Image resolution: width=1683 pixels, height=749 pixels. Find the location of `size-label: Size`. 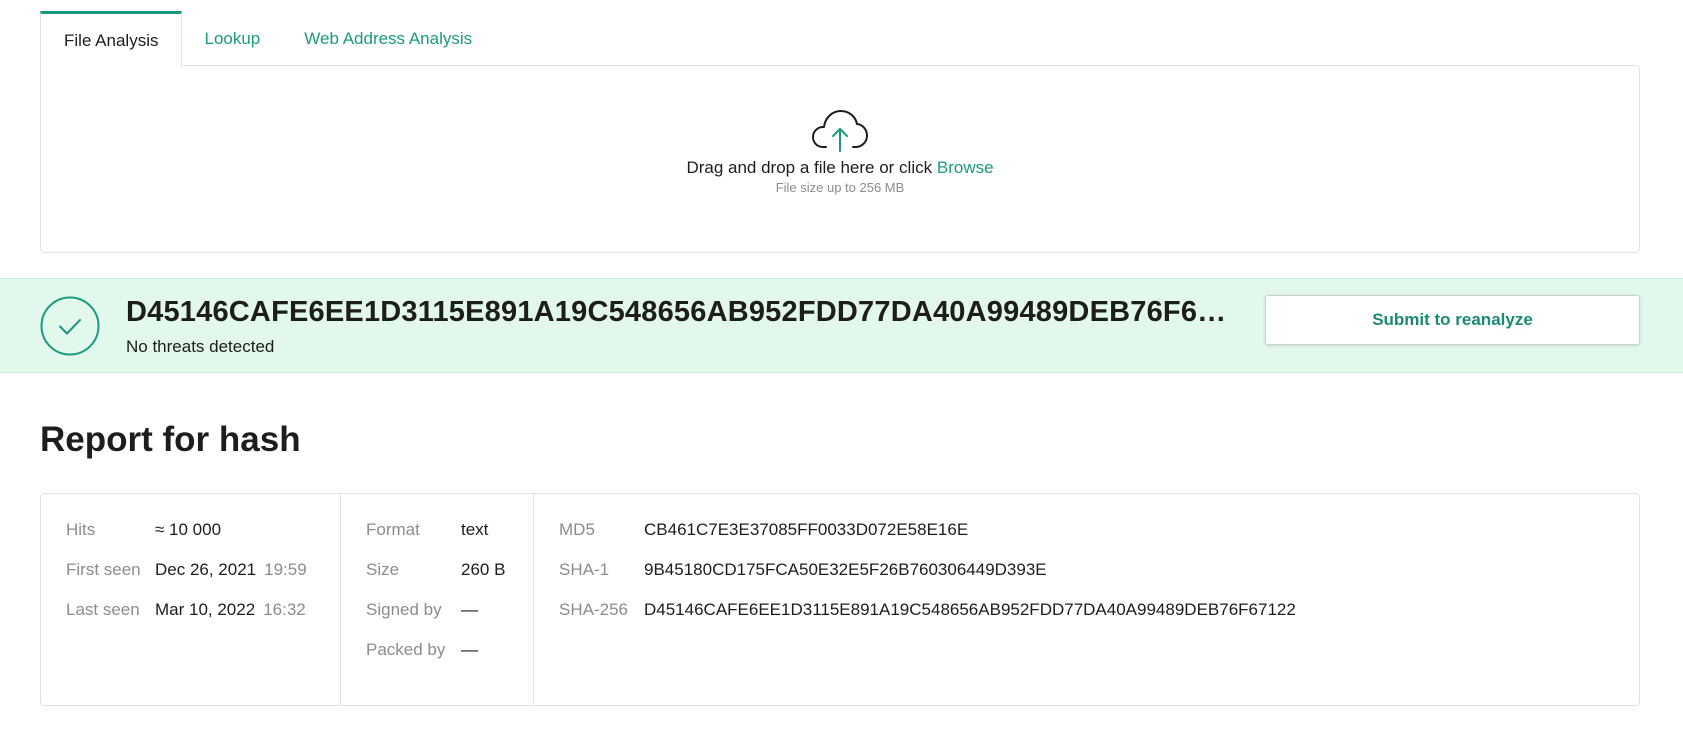

size-label: Size is located at coordinates (383, 569).